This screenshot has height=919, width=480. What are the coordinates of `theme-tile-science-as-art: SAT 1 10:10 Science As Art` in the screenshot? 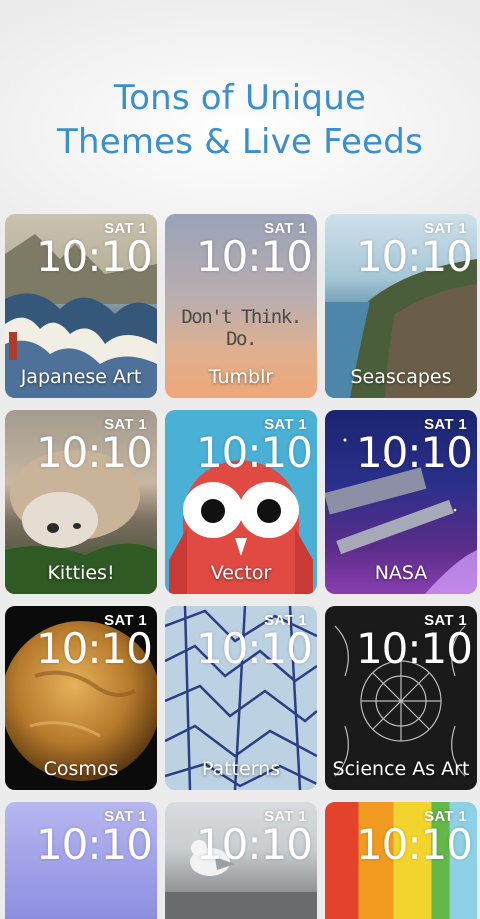 It's located at (401, 698).